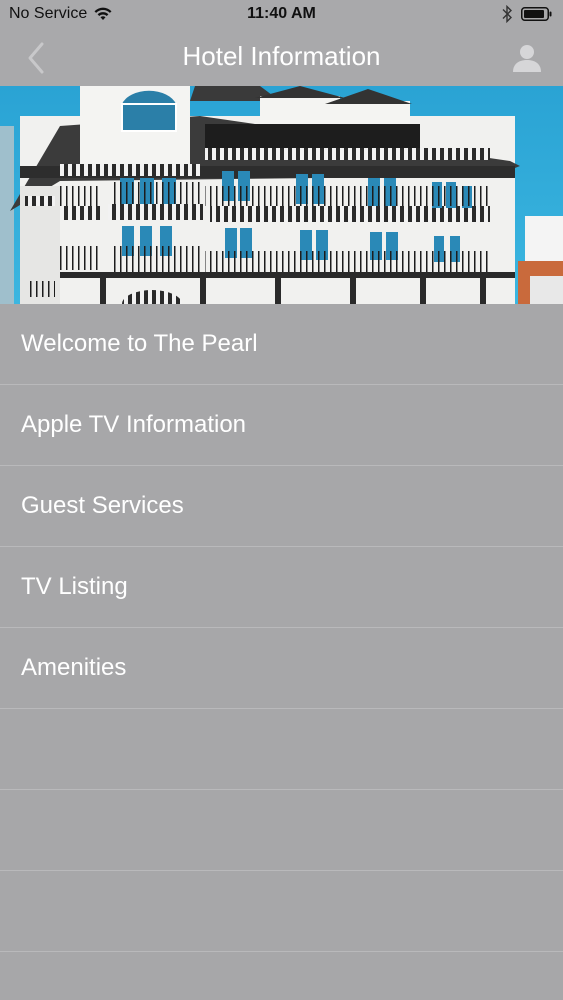  Describe the element at coordinates (102, 505) in the screenshot. I see `menu-item-label: Guest Services` at that location.